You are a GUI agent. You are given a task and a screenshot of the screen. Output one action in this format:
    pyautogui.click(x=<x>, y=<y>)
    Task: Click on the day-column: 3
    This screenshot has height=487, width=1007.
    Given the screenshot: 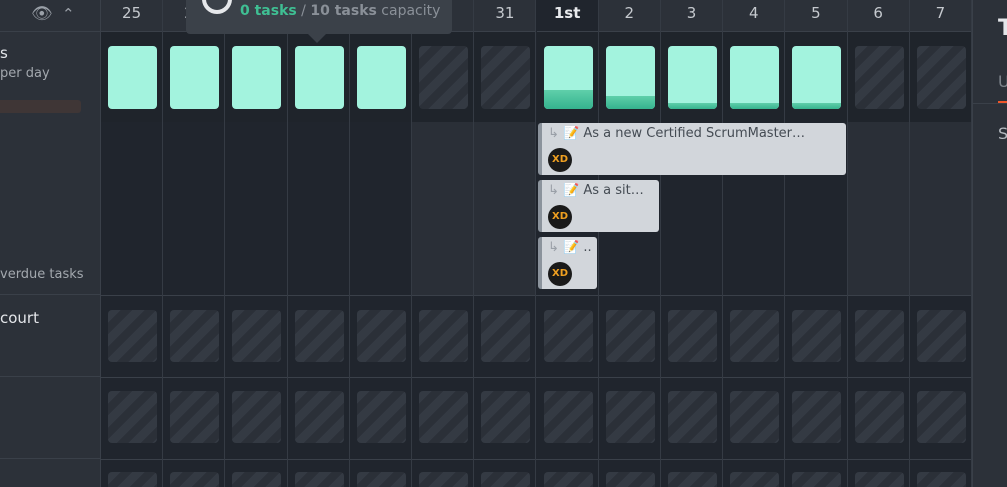 What is the action you would take?
    pyautogui.click(x=692, y=243)
    